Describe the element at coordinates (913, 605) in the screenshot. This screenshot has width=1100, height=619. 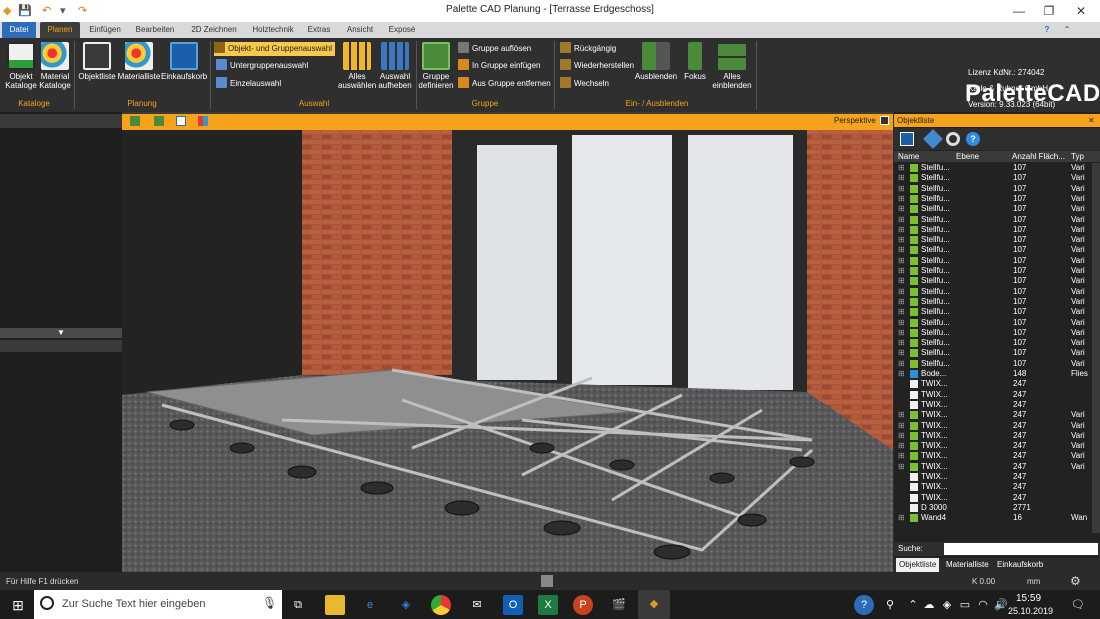
I see `tray-arrow-icon: ⌃` at that location.